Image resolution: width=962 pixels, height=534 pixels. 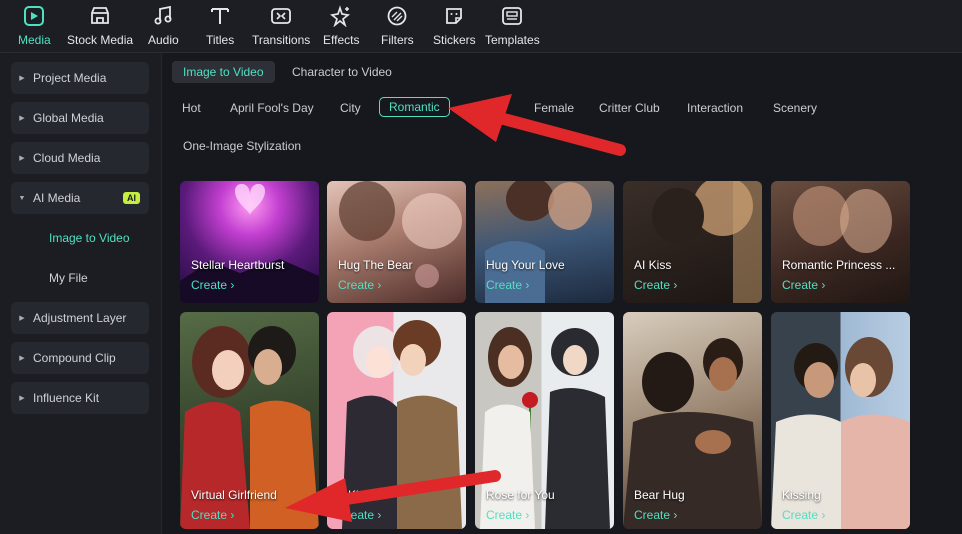 I want to click on sidebar-subitem-image-to-video: Image to Video, so click(x=89, y=238).